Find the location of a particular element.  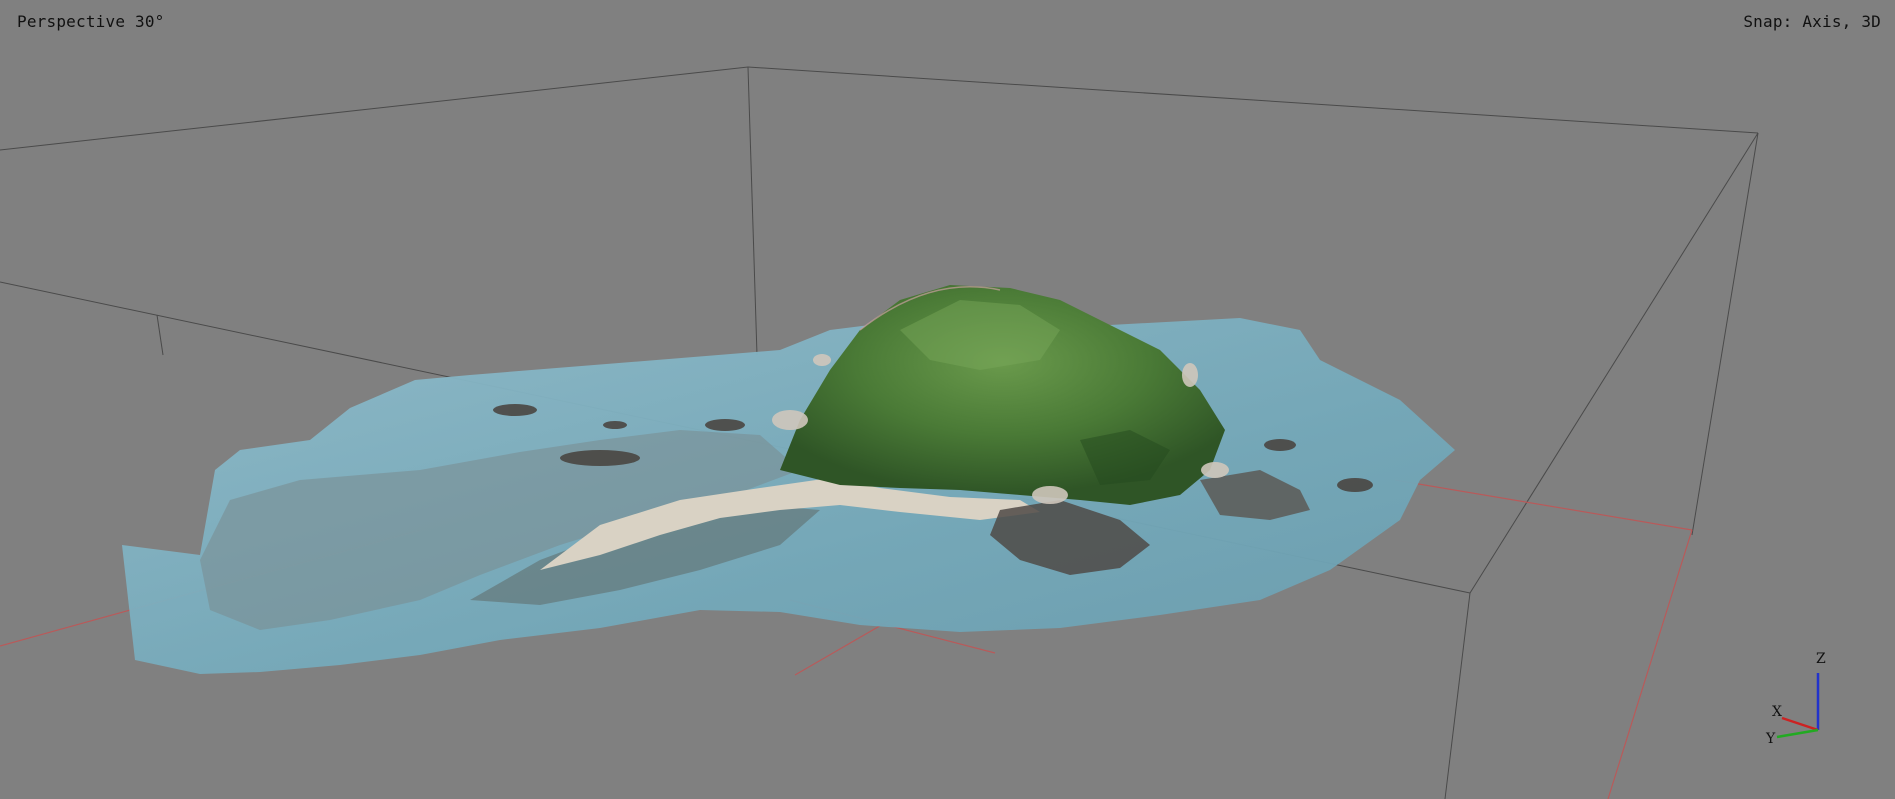

axis-gizmo: Z X Y is located at coordinates (1795, 695).